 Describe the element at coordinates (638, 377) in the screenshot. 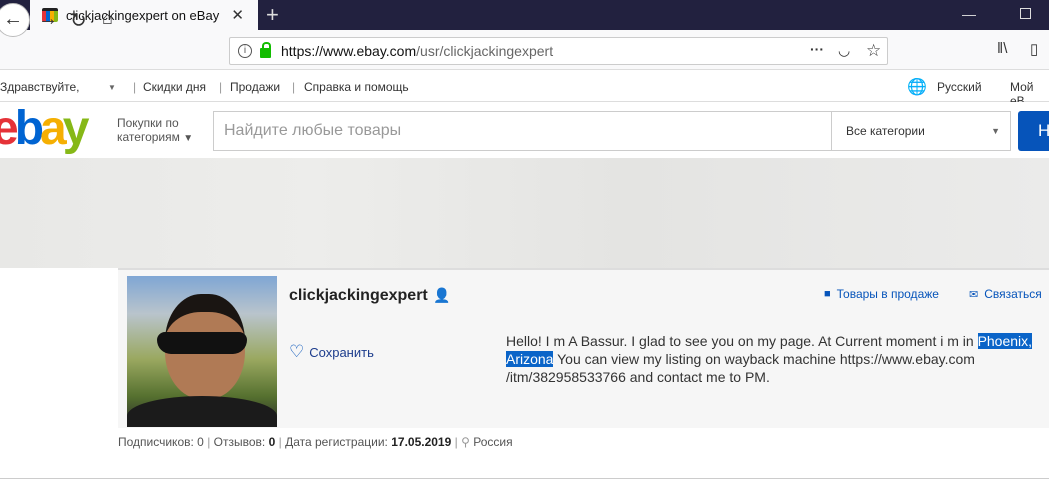

I see `desc-text: /itm/382958533766 and contact me to PM.` at that location.